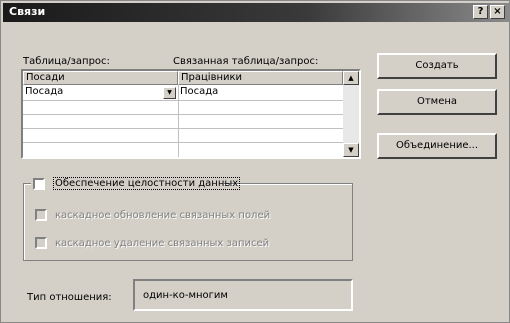 Image resolution: width=510 pixels, height=323 pixels. Describe the element at coordinates (39, 184) in the screenshot. I see `enforce-integrity-checkbox` at that location.